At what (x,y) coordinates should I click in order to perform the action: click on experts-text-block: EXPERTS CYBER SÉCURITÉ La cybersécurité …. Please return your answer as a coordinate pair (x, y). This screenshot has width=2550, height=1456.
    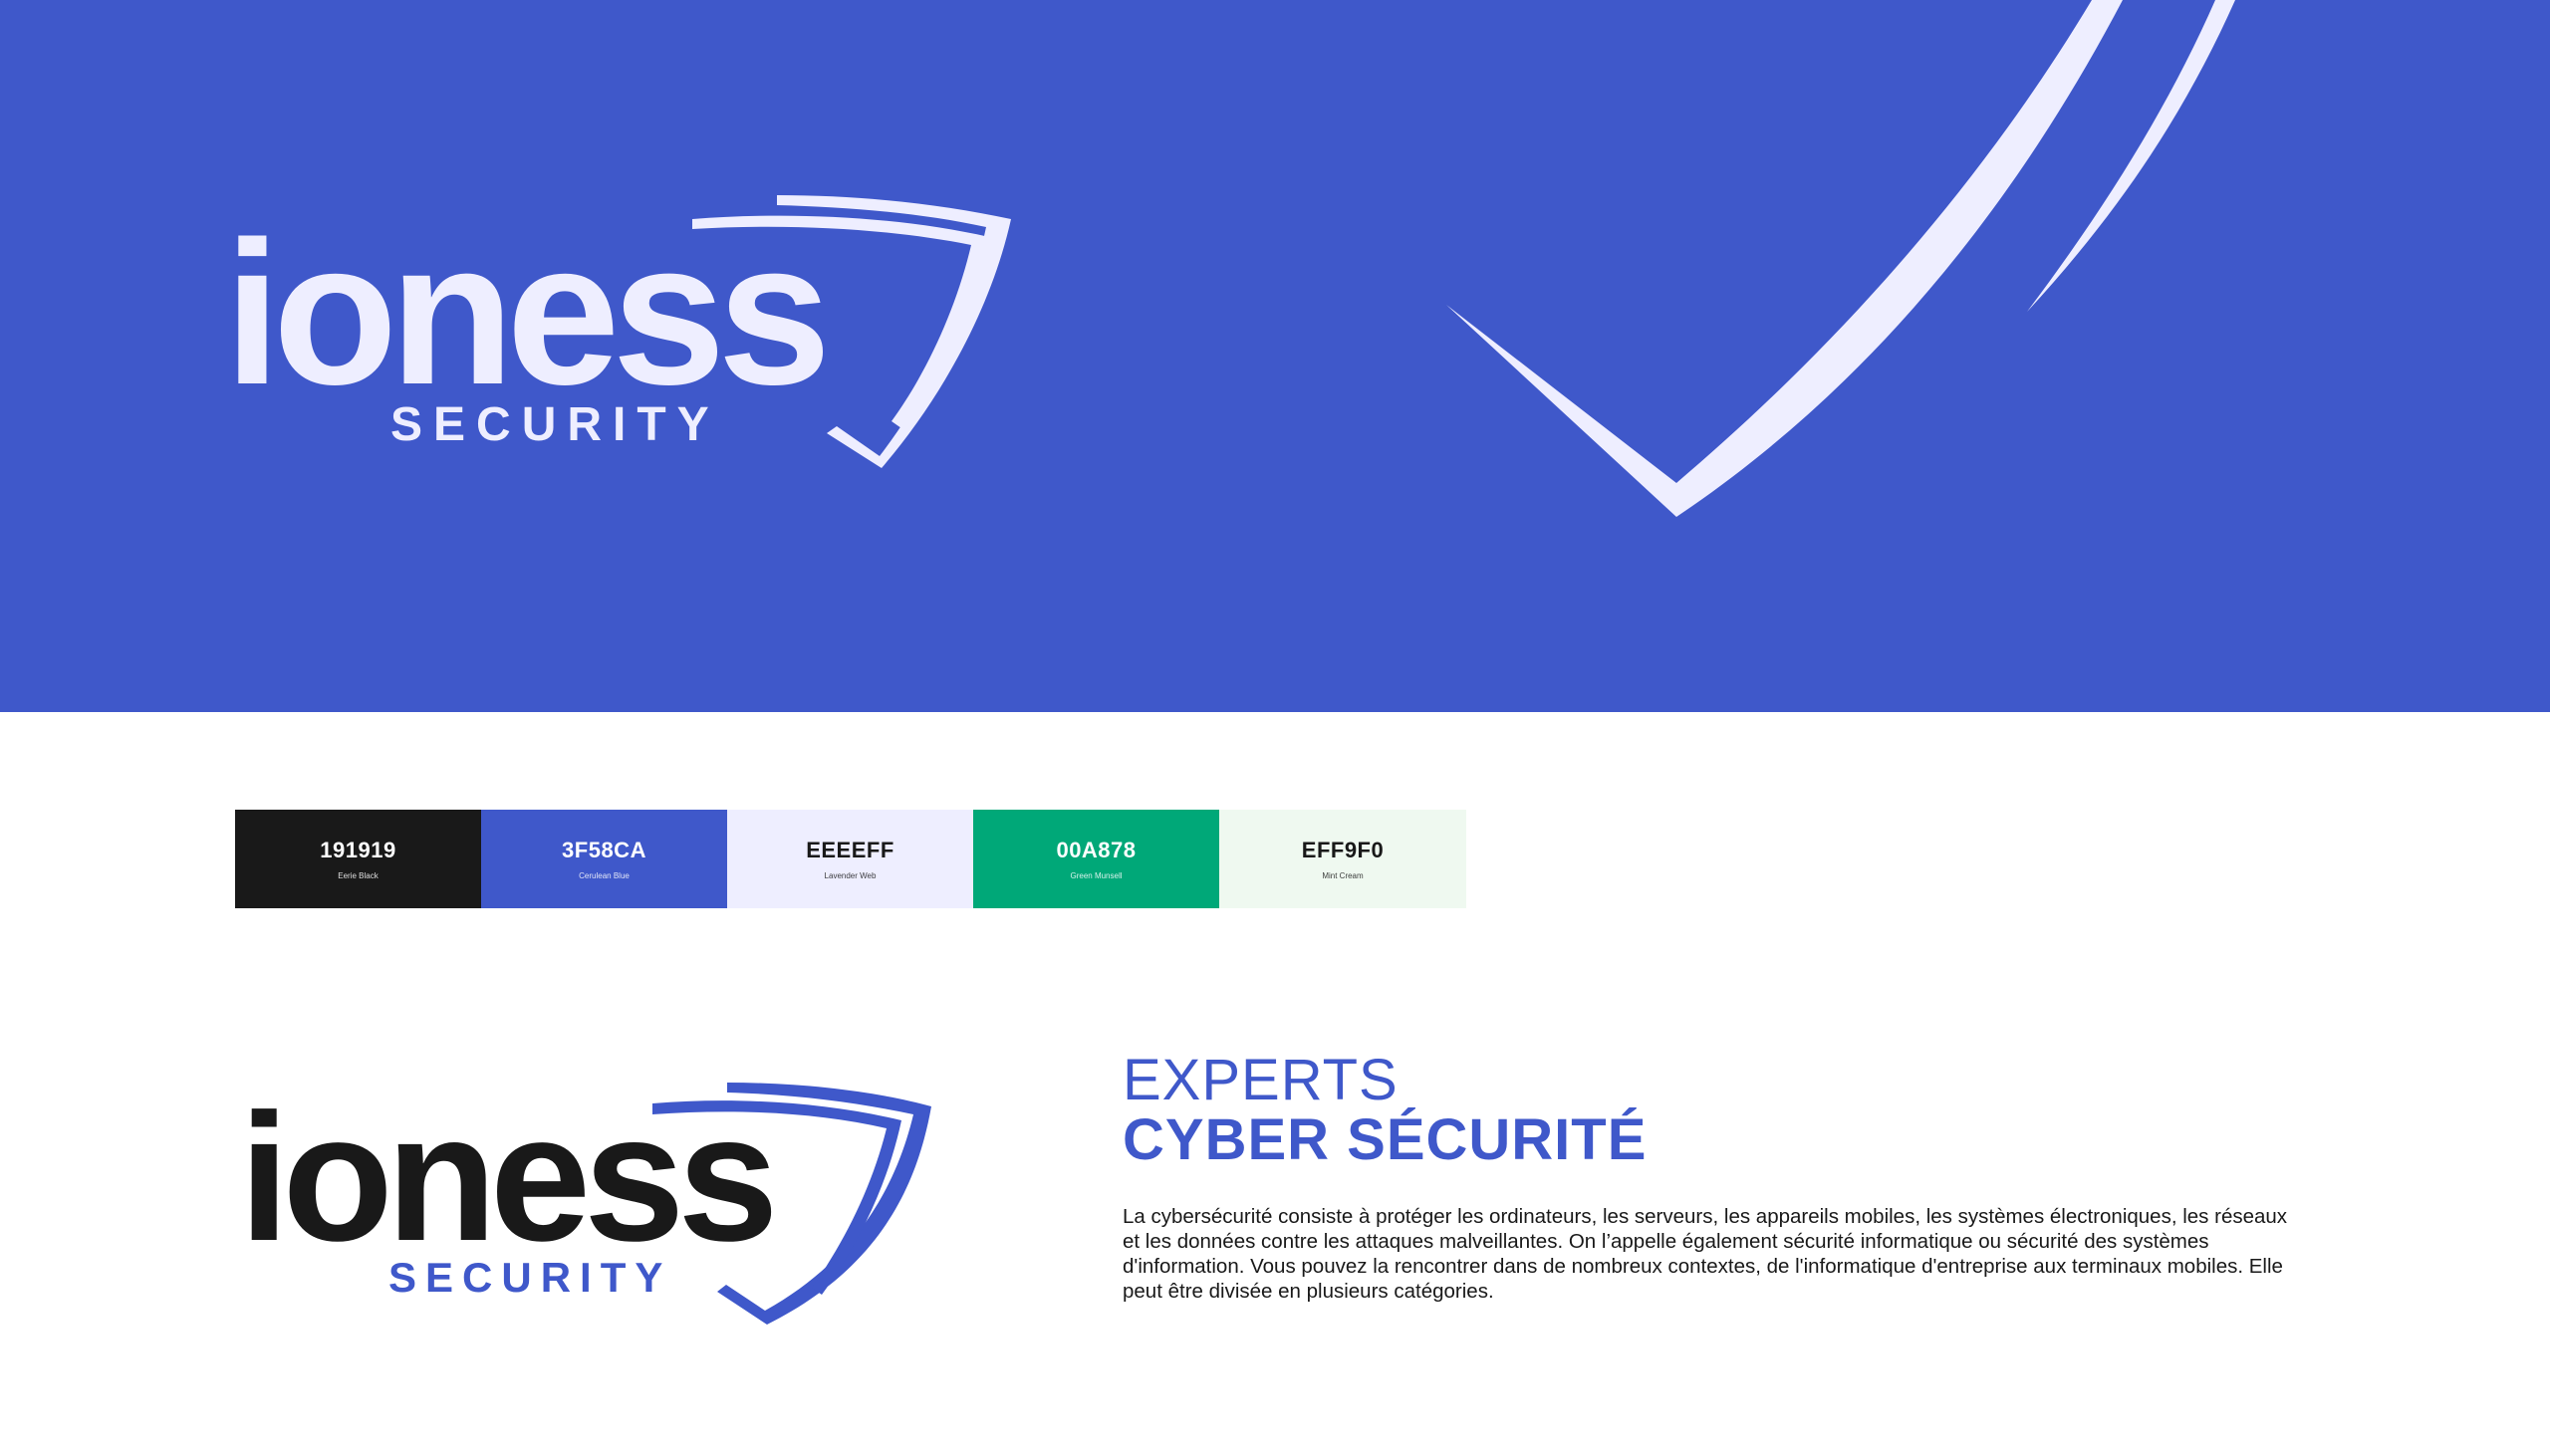
    Looking at the image, I should click on (1715, 1177).